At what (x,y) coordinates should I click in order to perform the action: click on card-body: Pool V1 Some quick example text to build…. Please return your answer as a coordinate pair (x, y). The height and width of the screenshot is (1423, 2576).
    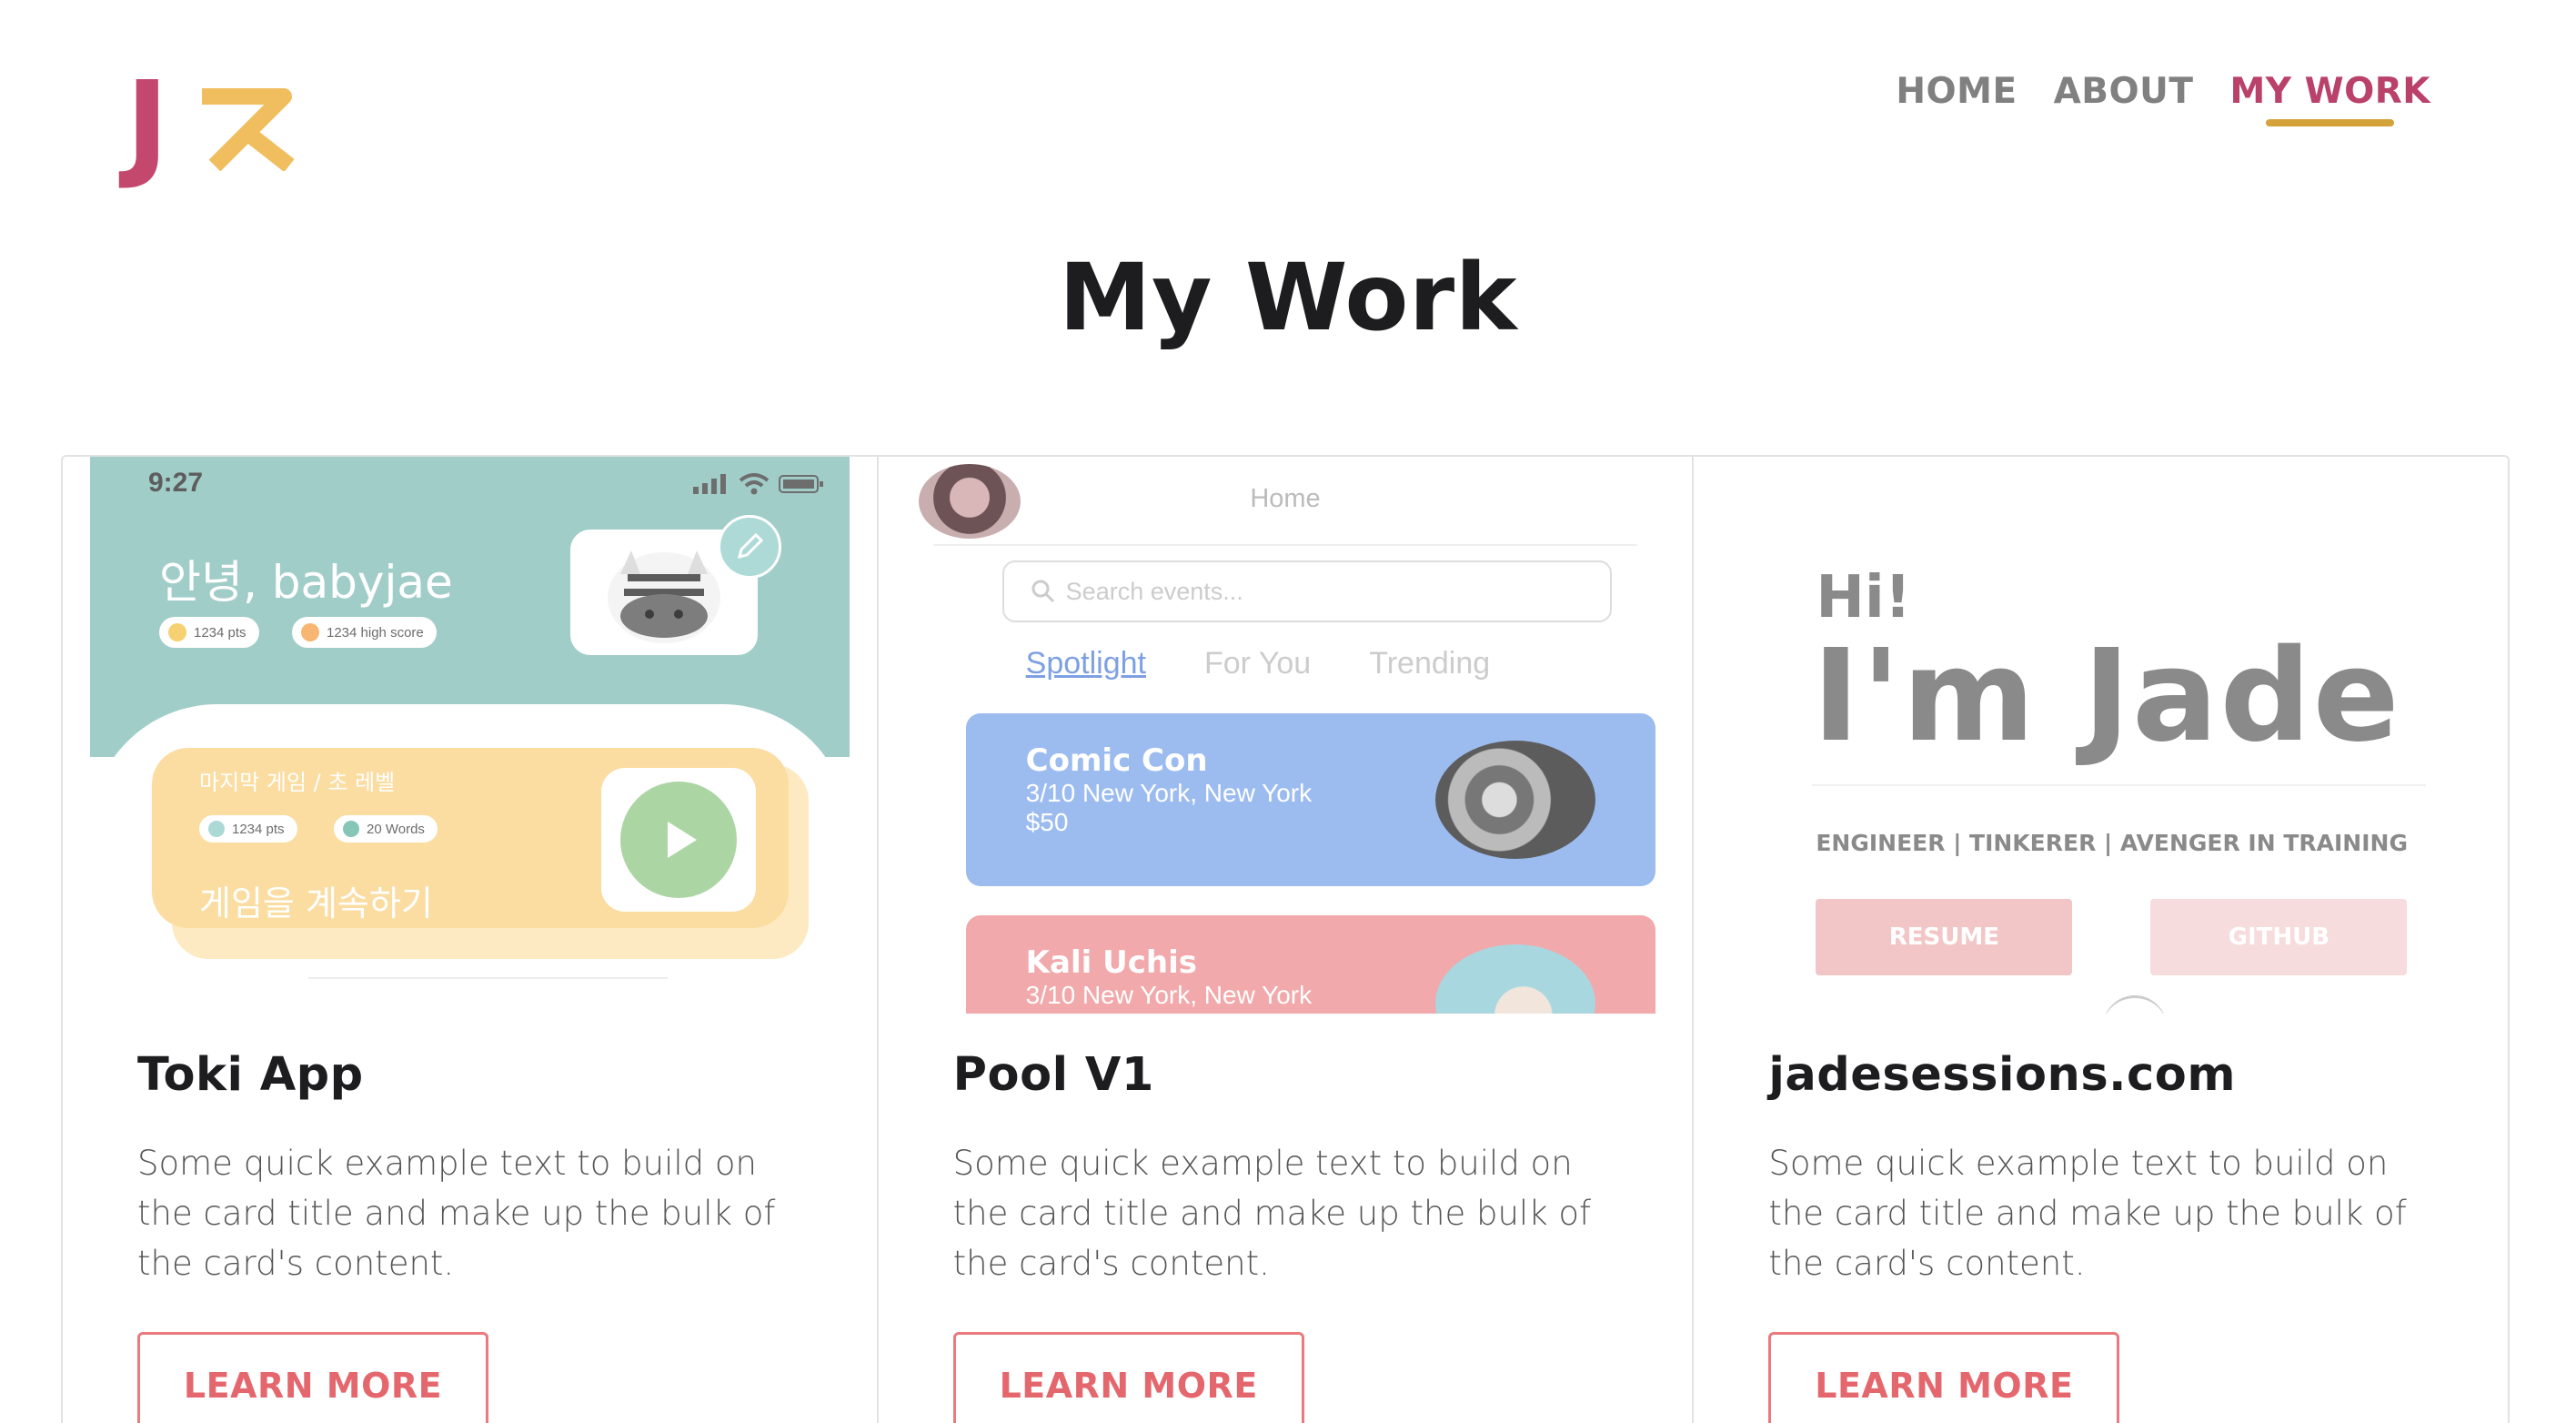
    Looking at the image, I should click on (1295, 1168).